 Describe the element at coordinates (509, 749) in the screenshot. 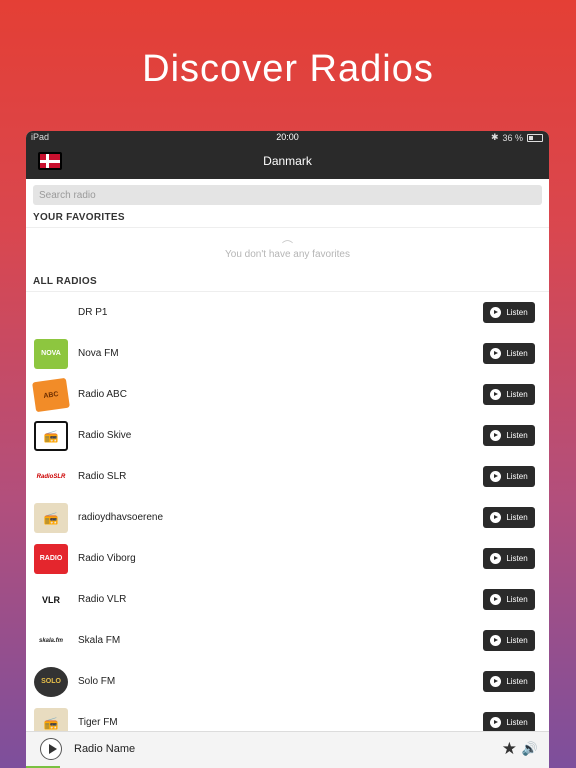

I see `star-icon: ★` at that location.